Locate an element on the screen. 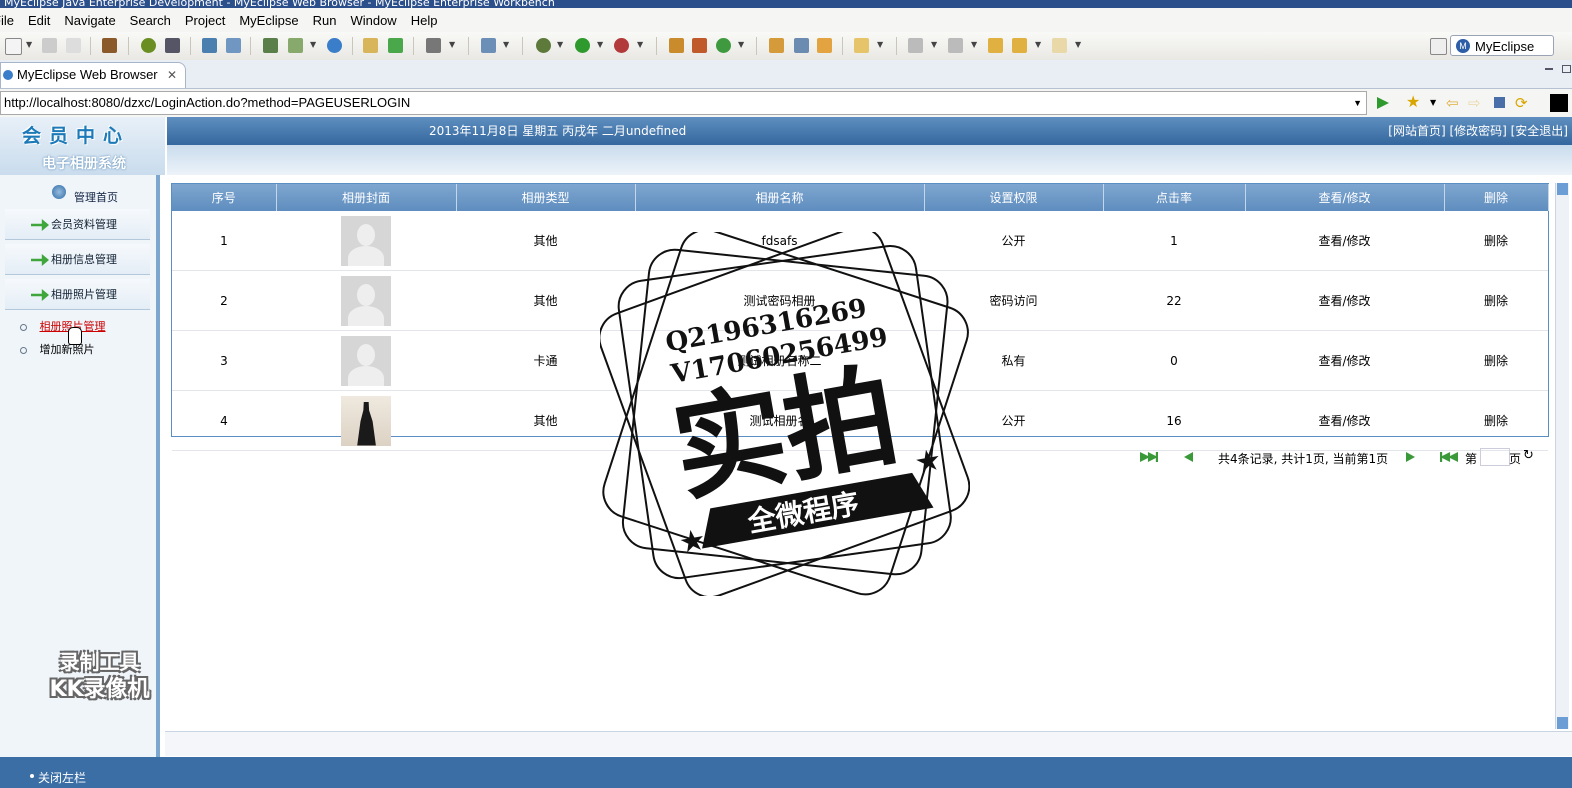  debug-dropdown-icon: ▼ is located at coordinates (560, 44).